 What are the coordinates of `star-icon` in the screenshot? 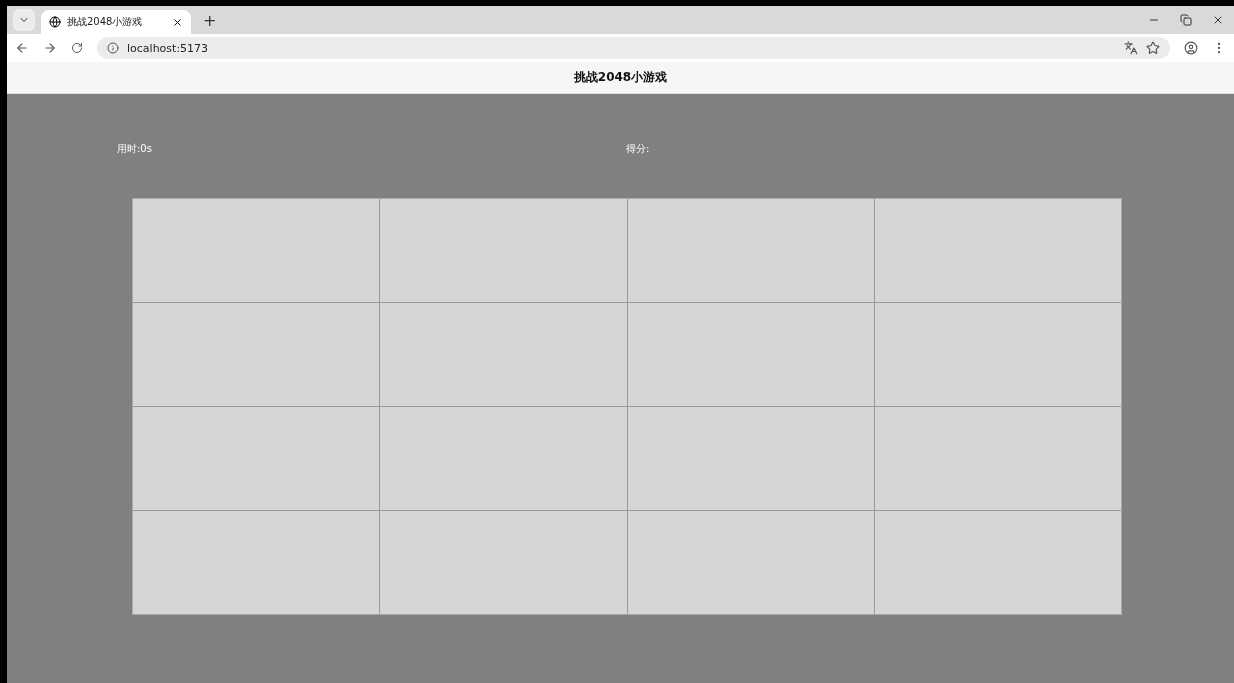 It's located at (1153, 48).